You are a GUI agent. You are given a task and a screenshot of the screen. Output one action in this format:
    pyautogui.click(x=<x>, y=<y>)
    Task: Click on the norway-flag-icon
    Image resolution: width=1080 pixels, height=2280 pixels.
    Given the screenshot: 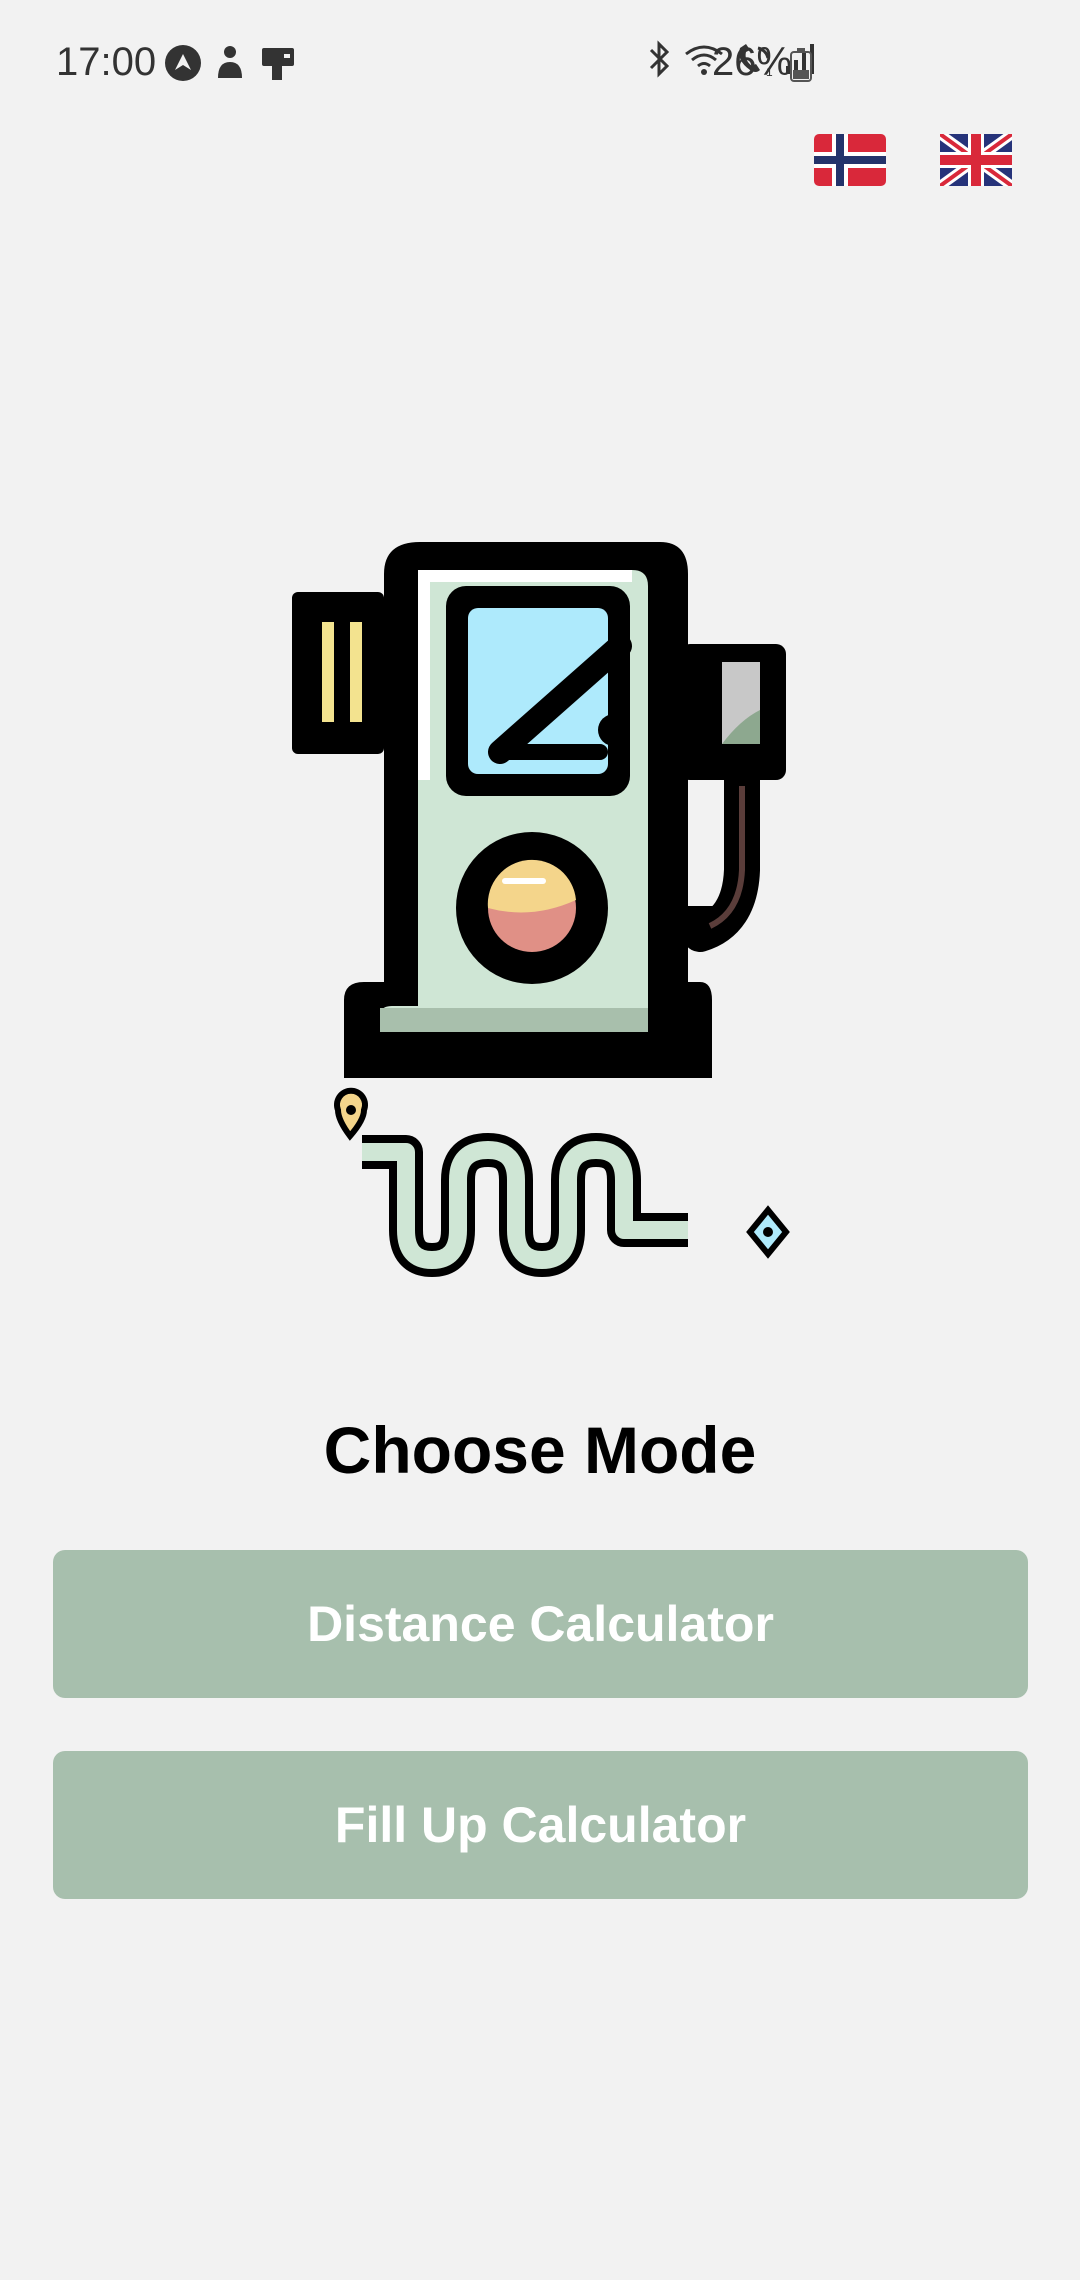 What is the action you would take?
    pyautogui.click(x=850, y=160)
    